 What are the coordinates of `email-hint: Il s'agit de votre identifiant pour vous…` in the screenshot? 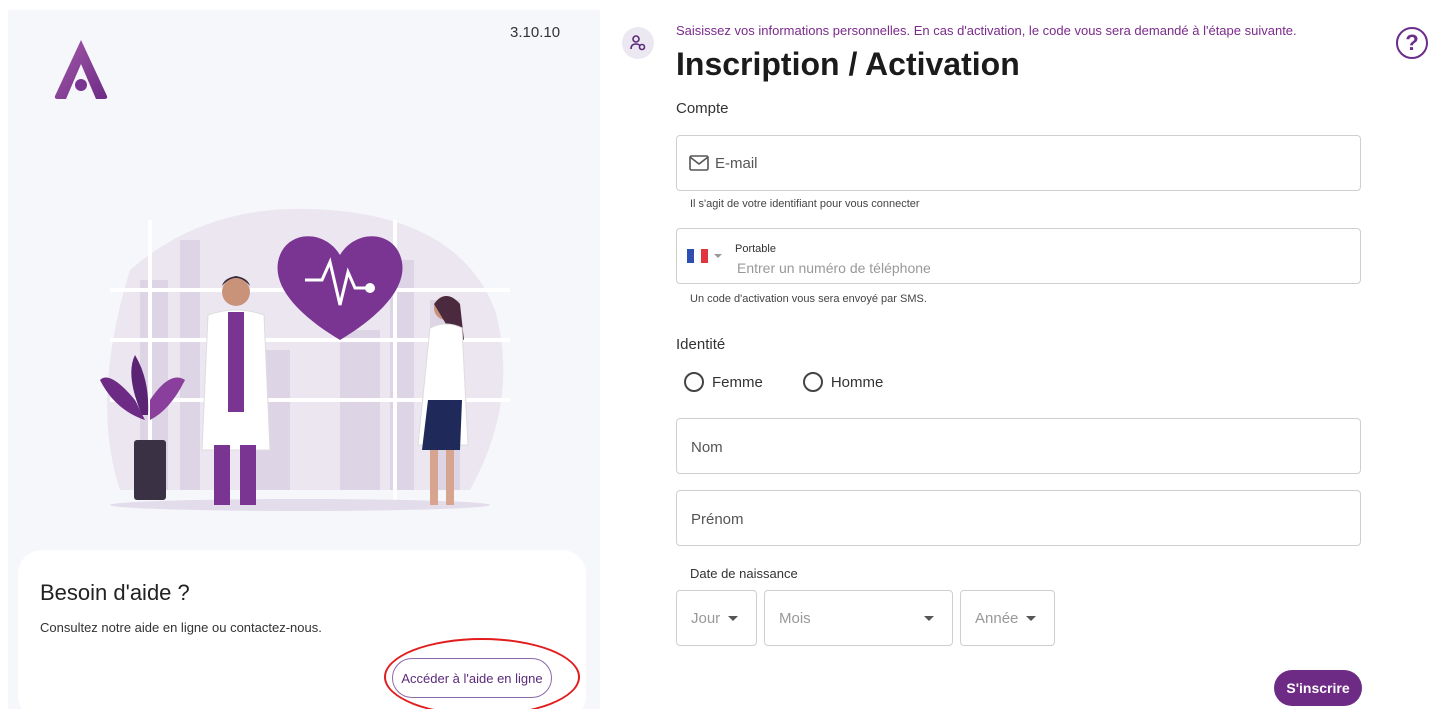 It's located at (805, 204).